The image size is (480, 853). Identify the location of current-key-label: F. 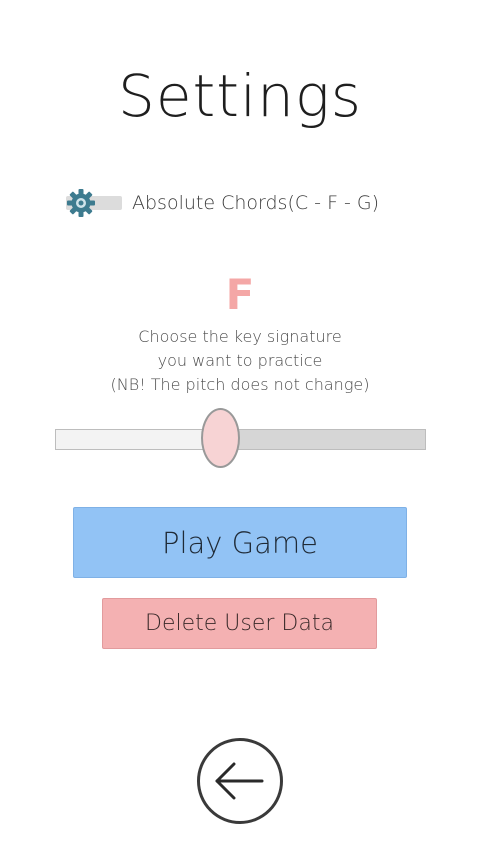
(240, 294).